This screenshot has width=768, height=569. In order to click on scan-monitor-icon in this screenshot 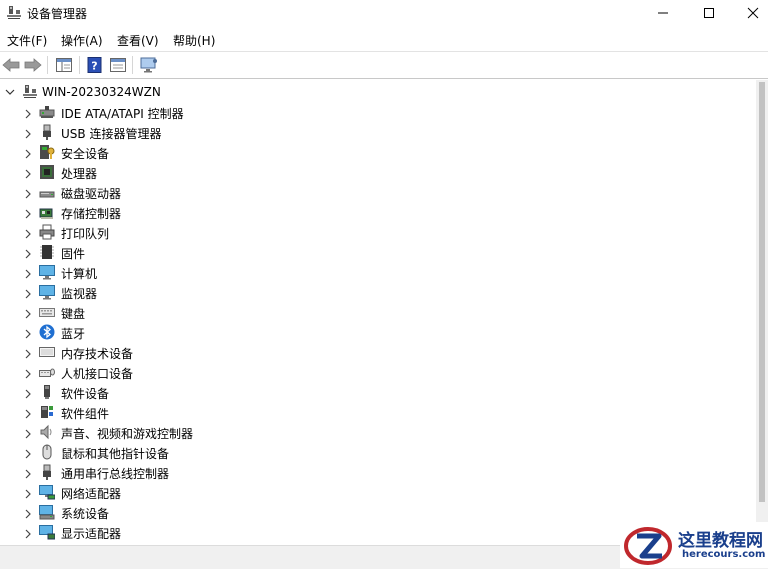, I will do `click(148, 65)`.